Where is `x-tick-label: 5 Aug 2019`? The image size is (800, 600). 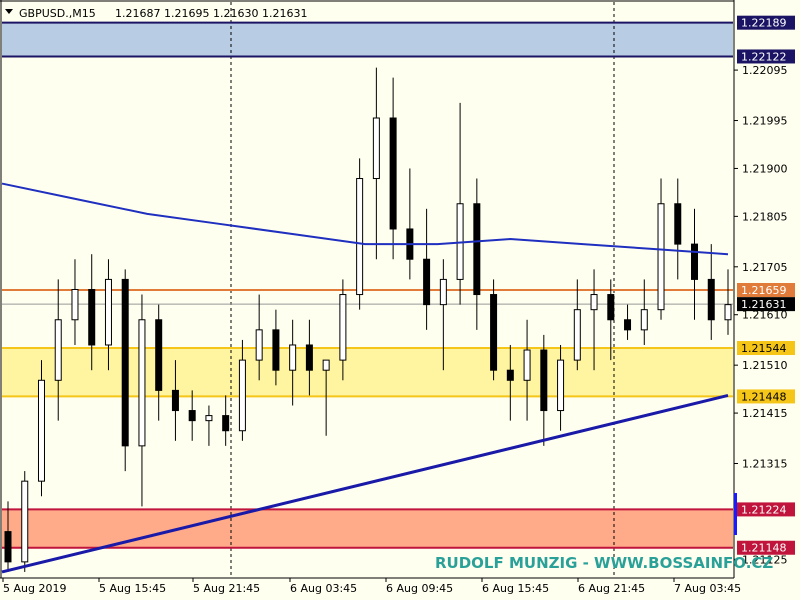 x-tick-label: 5 Aug 2019 is located at coordinates (34, 588).